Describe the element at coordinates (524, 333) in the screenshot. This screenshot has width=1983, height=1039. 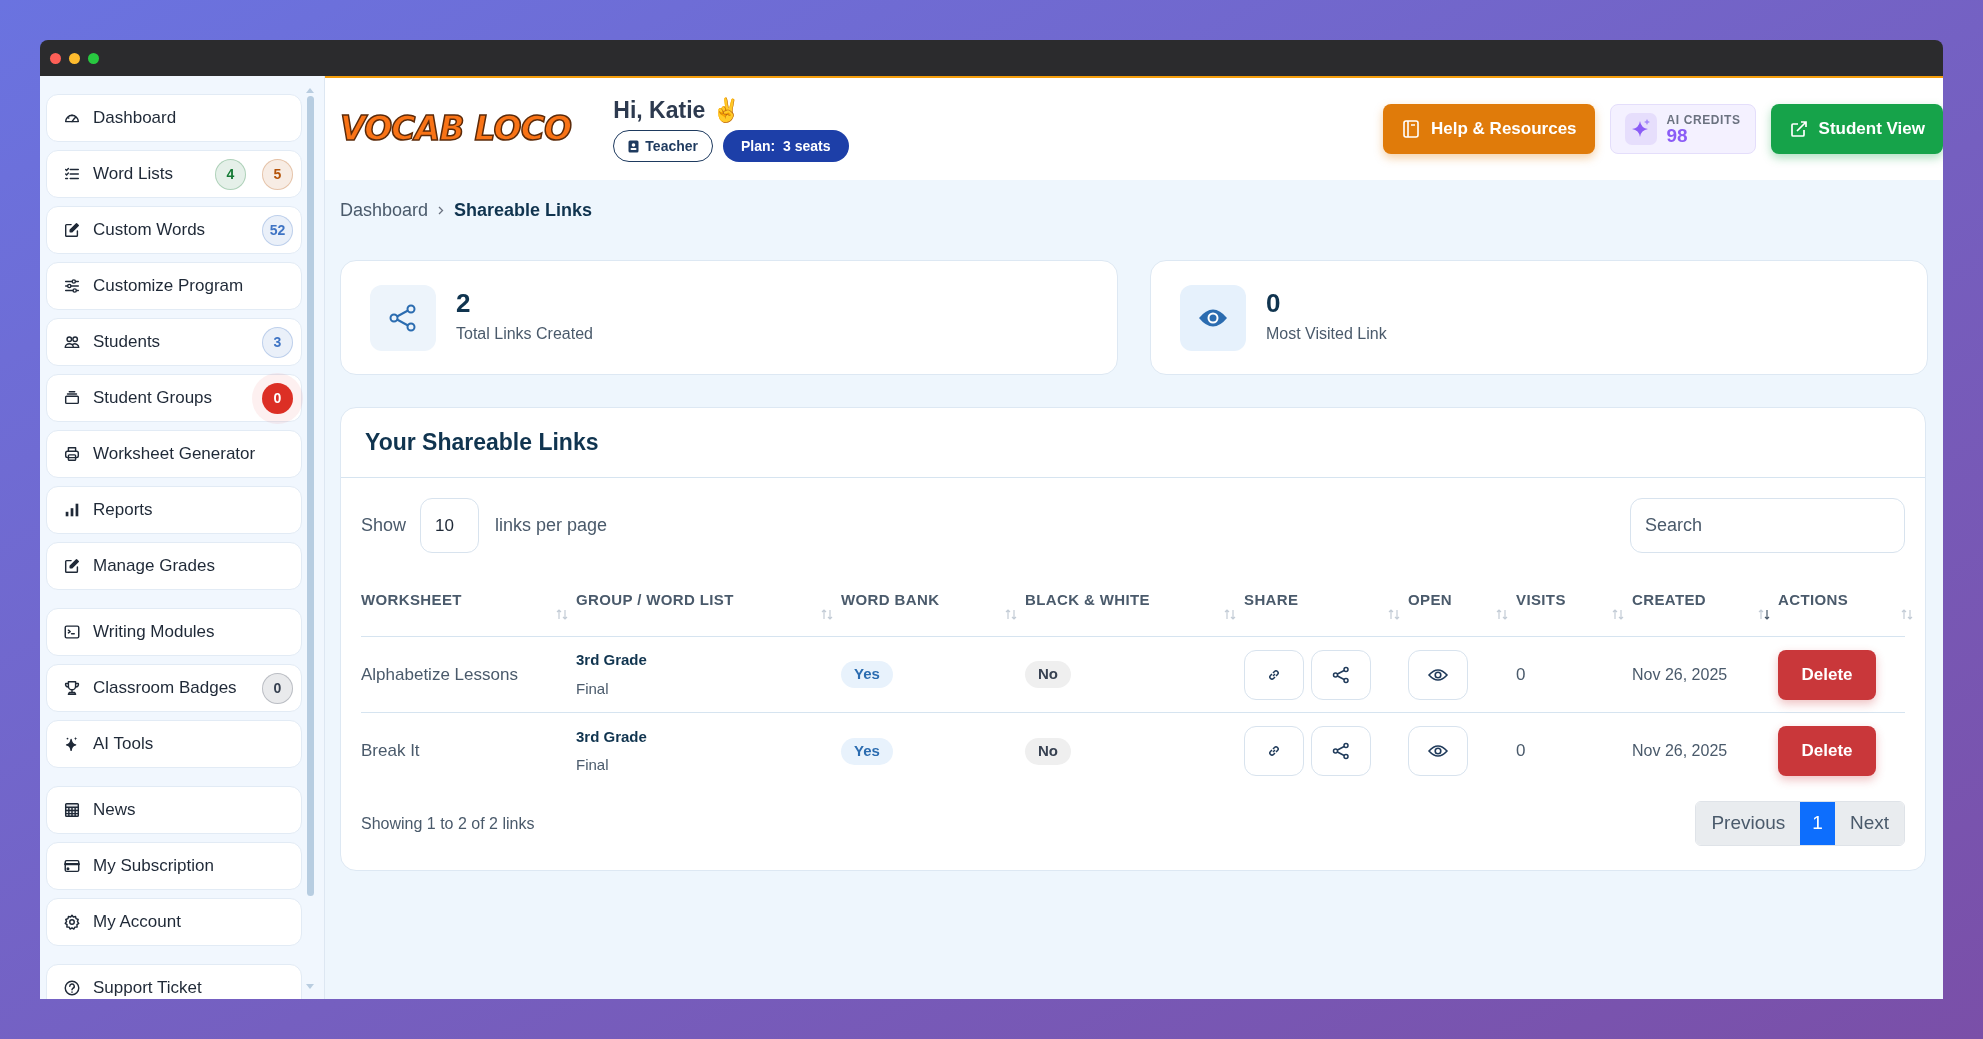
I see `stat-label: Total Links Created` at that location.